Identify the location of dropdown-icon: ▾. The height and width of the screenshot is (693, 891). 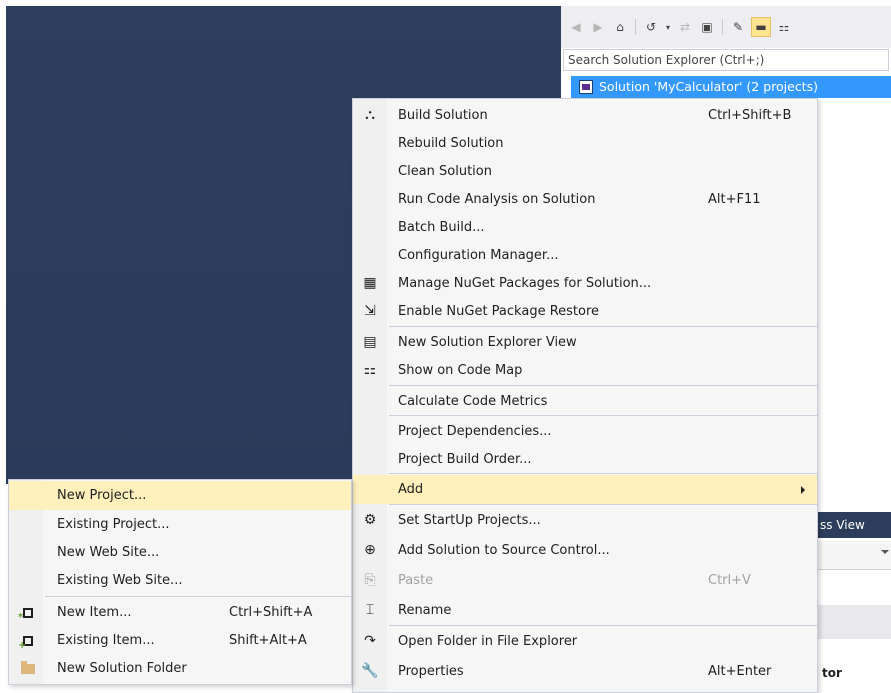
(668, 27).